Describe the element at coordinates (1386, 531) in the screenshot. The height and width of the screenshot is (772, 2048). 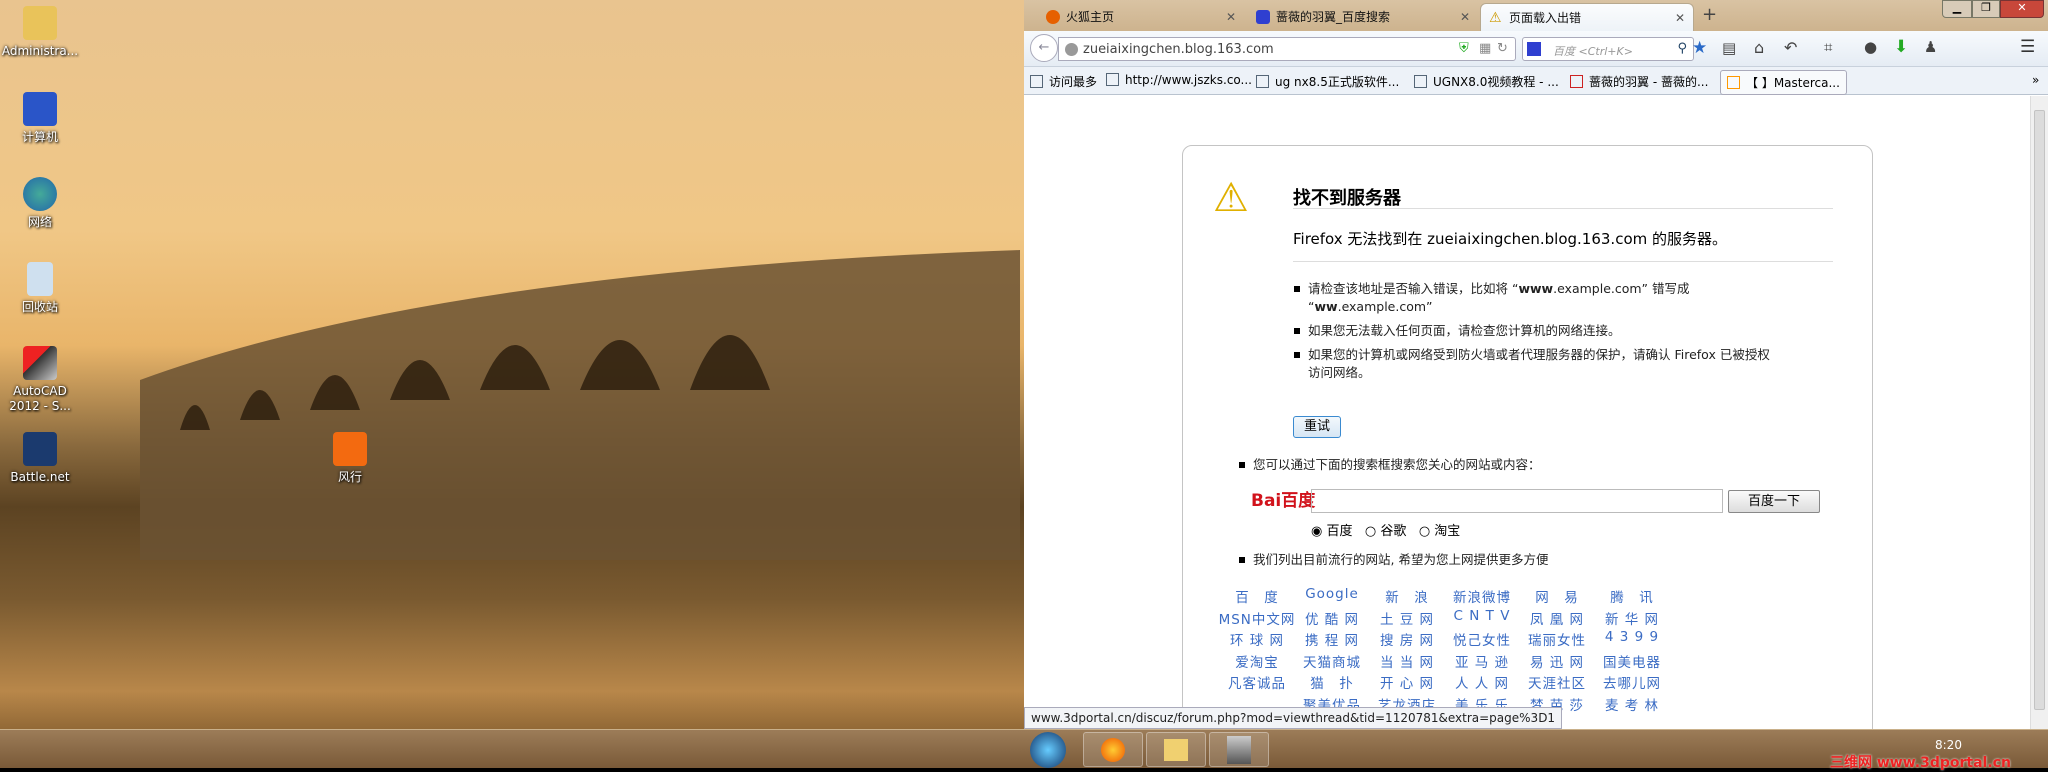
I see `radio-google: ○ 谷歌` at that location.